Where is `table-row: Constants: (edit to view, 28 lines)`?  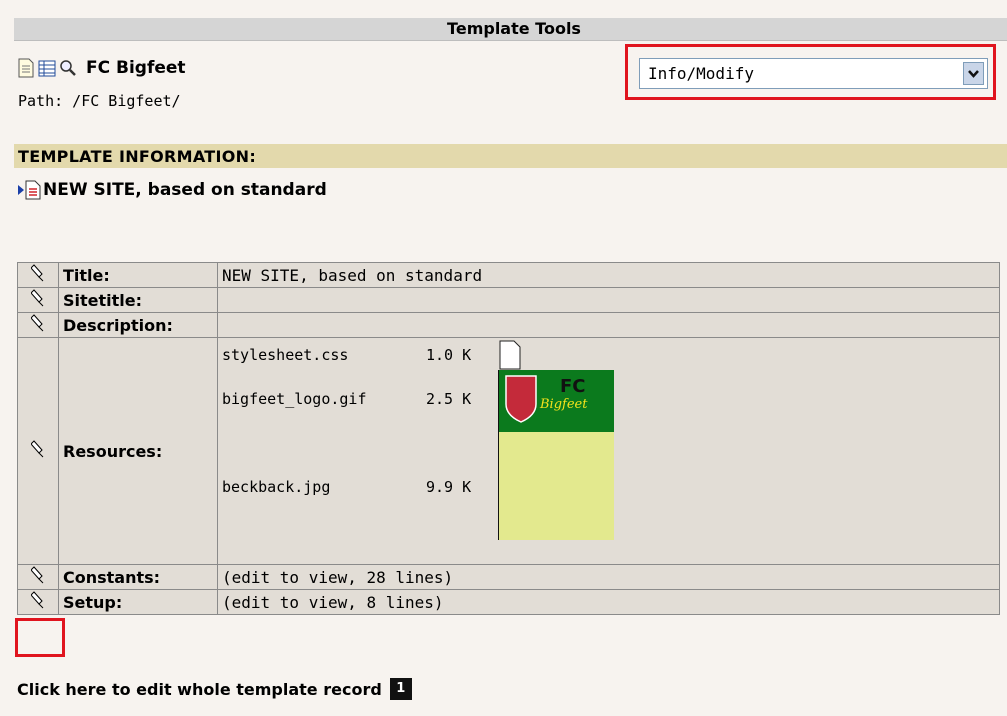
table-row: Constants: (edit to view, 28 lines) is located at coordinates (508, 577).